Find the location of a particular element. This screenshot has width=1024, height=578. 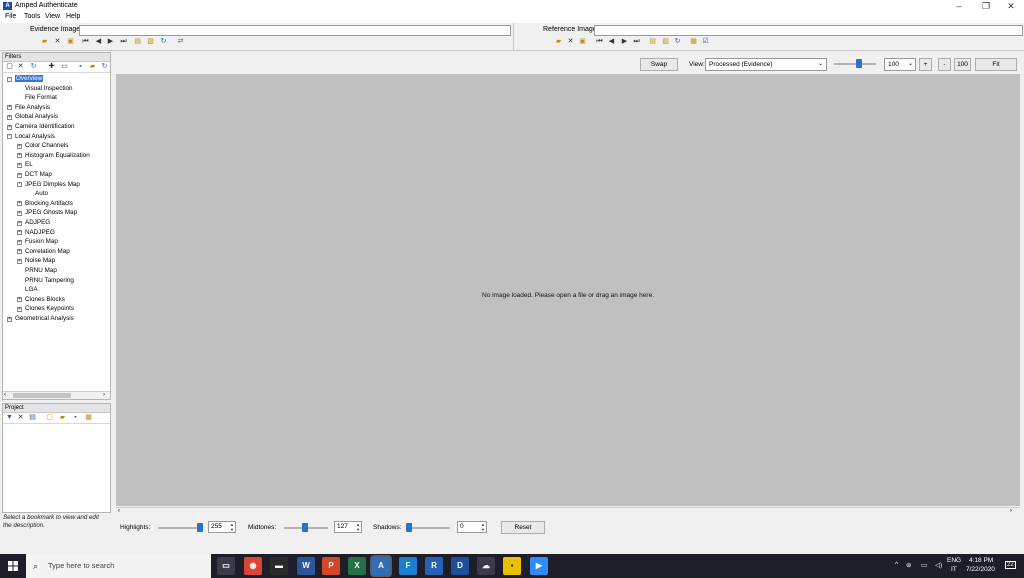

close-button: ✕ is located at coordinates (1011, 6).